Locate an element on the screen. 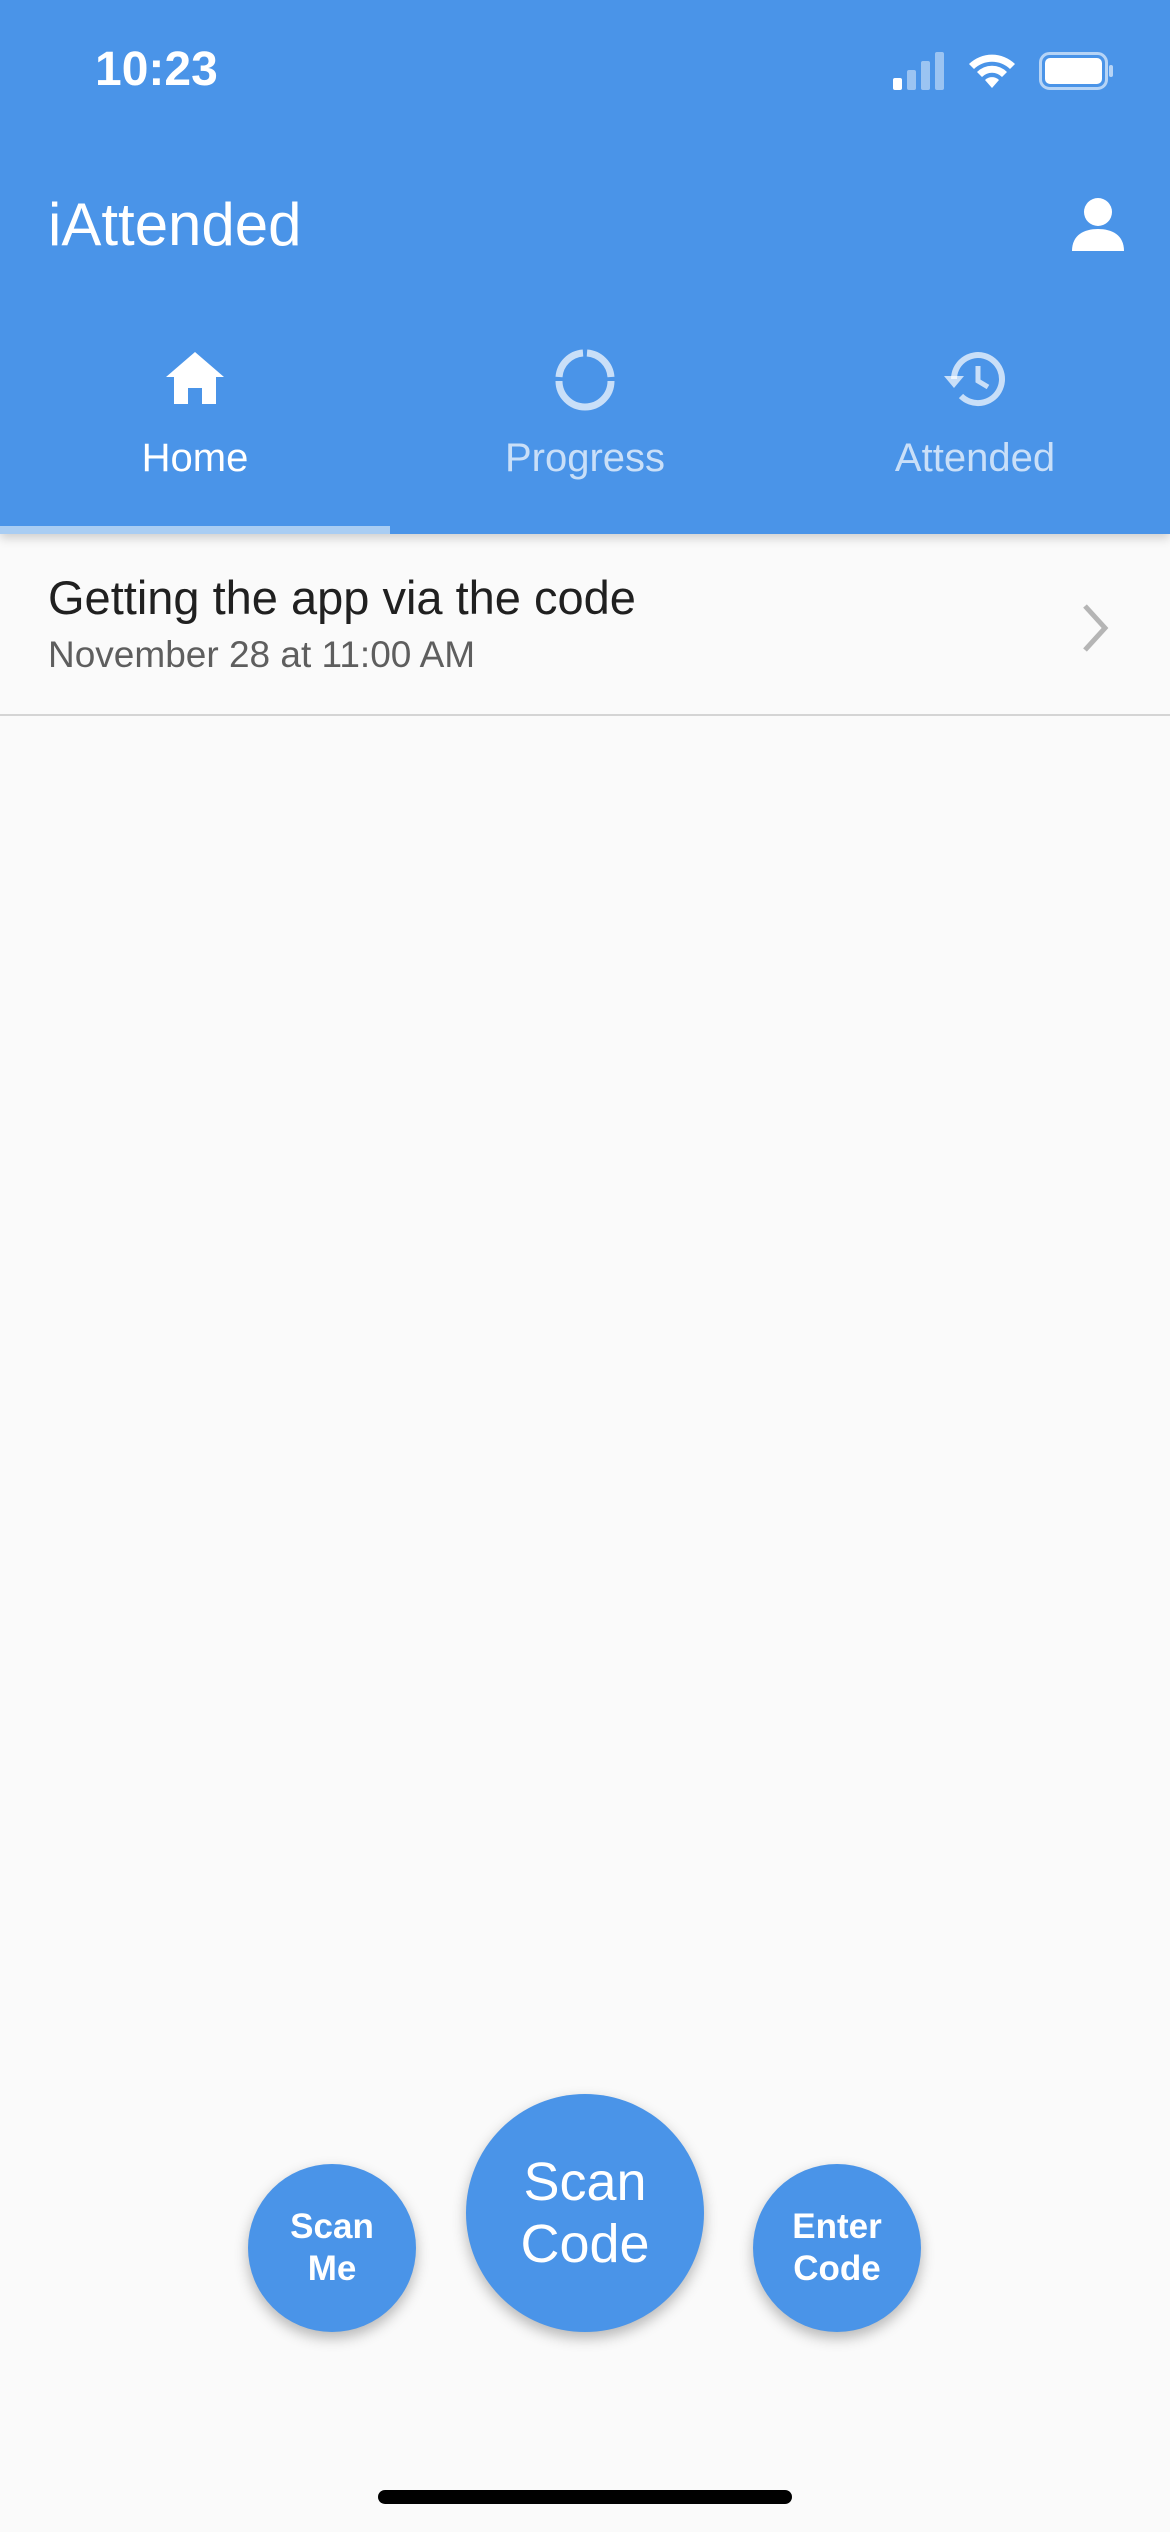  tab-bar: Home Progress Attended is located at coordinates (585, 432).